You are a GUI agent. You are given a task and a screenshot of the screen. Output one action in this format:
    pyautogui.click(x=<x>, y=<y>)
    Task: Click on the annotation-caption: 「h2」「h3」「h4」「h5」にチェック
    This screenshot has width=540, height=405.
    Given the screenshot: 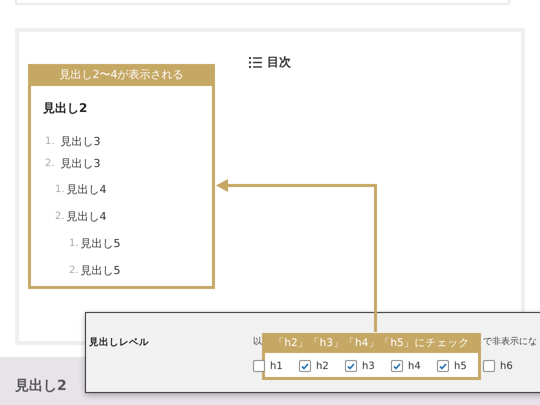 What is the action you would take?
    pyautogui.click(x=371, y=343)
    